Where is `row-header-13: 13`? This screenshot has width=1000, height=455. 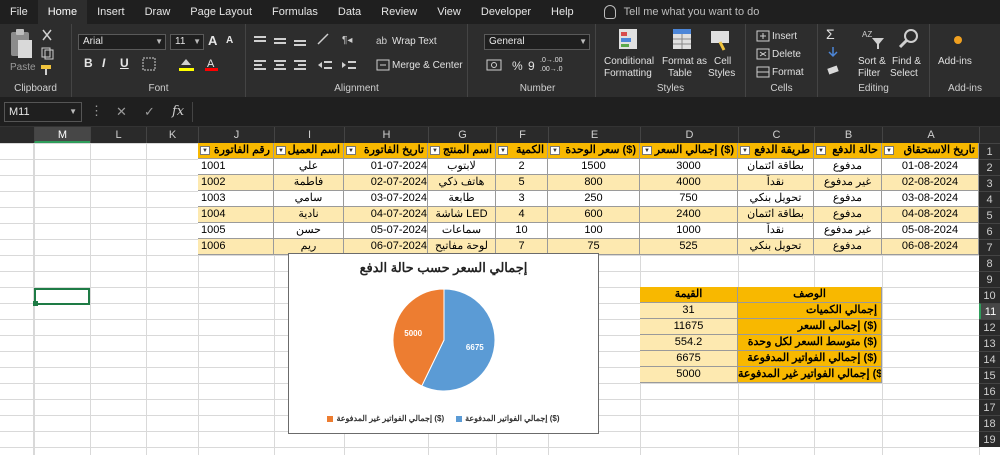 row-header-13: 13 is located at coordinates (989, 343).